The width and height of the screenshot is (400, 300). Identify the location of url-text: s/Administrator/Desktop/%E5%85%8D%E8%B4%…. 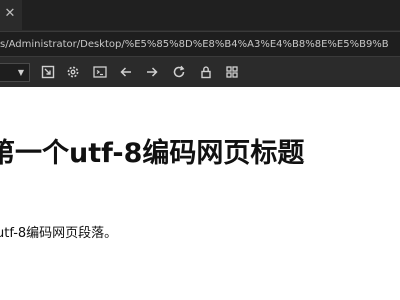
(200, 45).